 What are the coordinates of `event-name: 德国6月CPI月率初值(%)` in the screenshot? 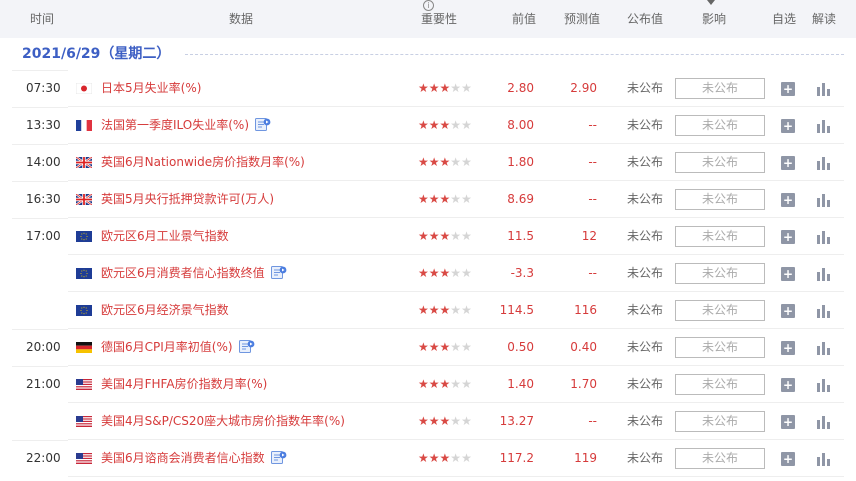 It's located at (178, 347).